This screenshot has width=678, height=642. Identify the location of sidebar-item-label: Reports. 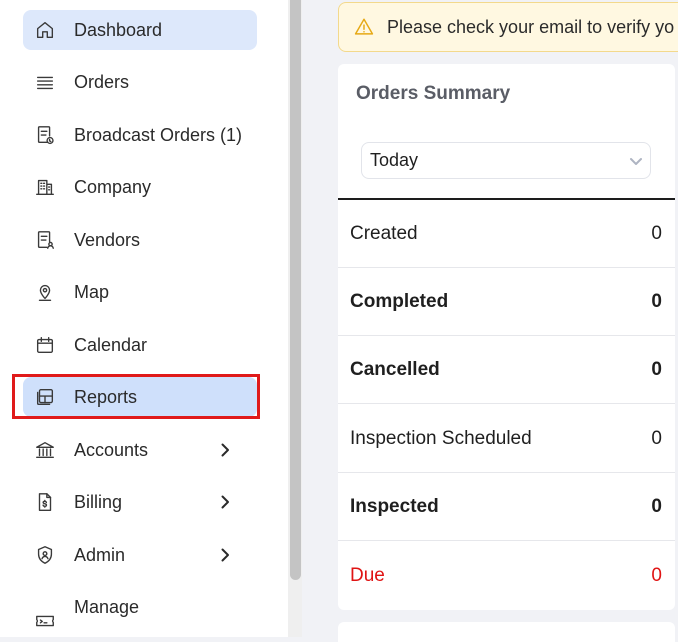
(106, 396).